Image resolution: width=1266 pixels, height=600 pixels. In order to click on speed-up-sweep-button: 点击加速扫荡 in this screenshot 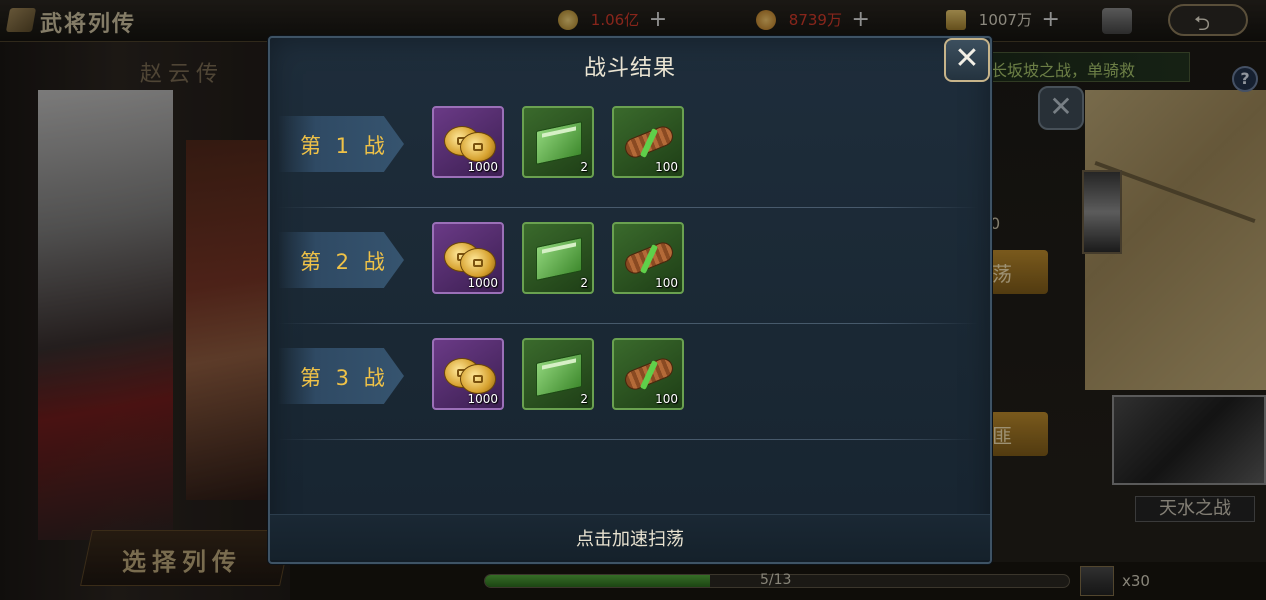, I will do `click(630, 537)`.